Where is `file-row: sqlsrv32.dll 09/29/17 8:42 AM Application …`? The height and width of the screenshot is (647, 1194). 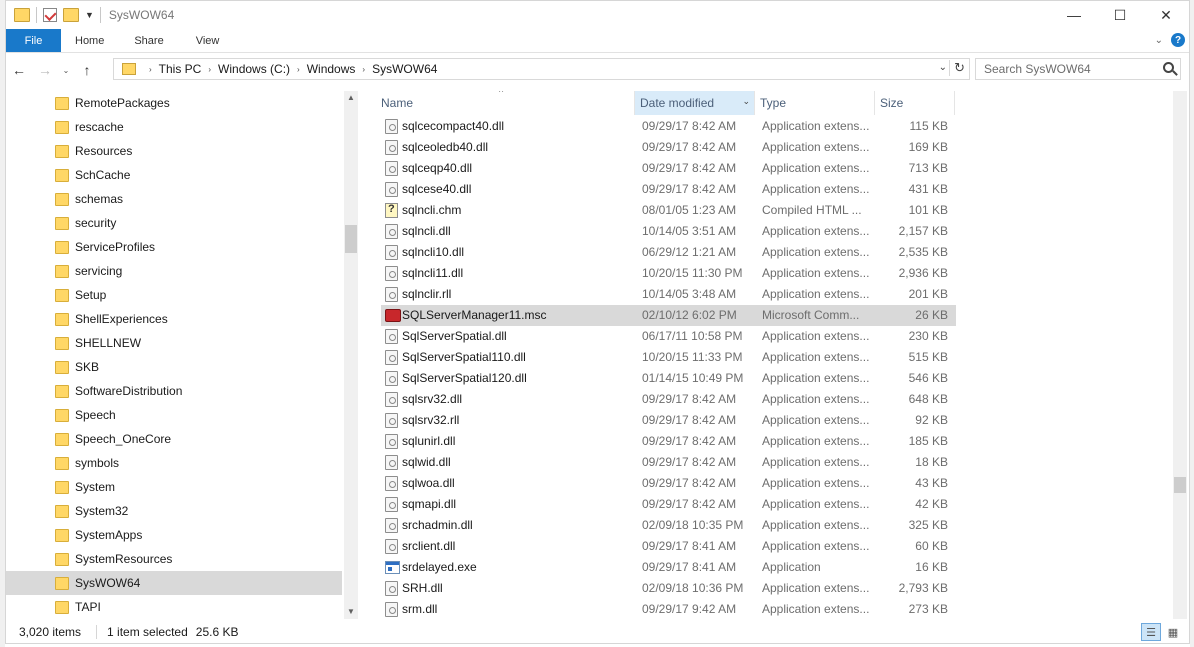 file-row: sqlsrv32.dll 09/29/17 8:42 AM Application … is located at coordinates (668, 399).